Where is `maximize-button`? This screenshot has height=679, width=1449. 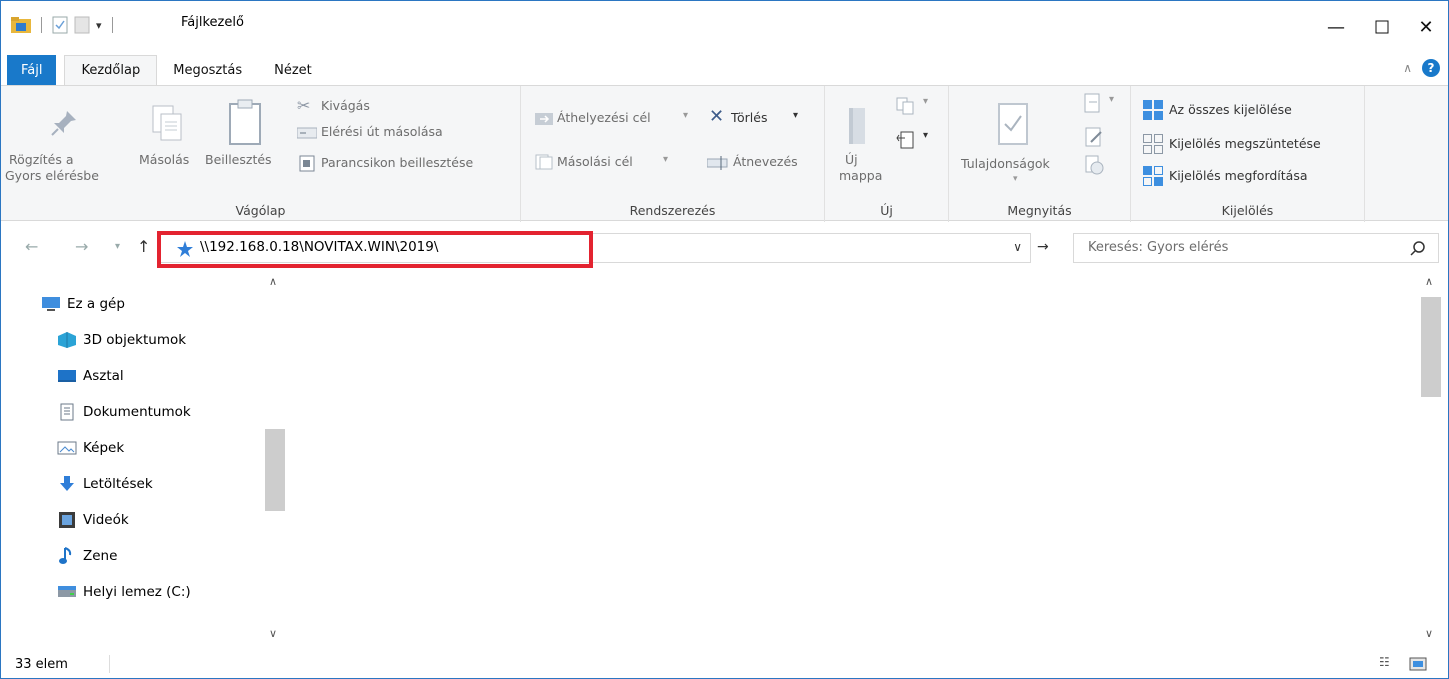 maximize-button is located at coordinates (1382, 27).